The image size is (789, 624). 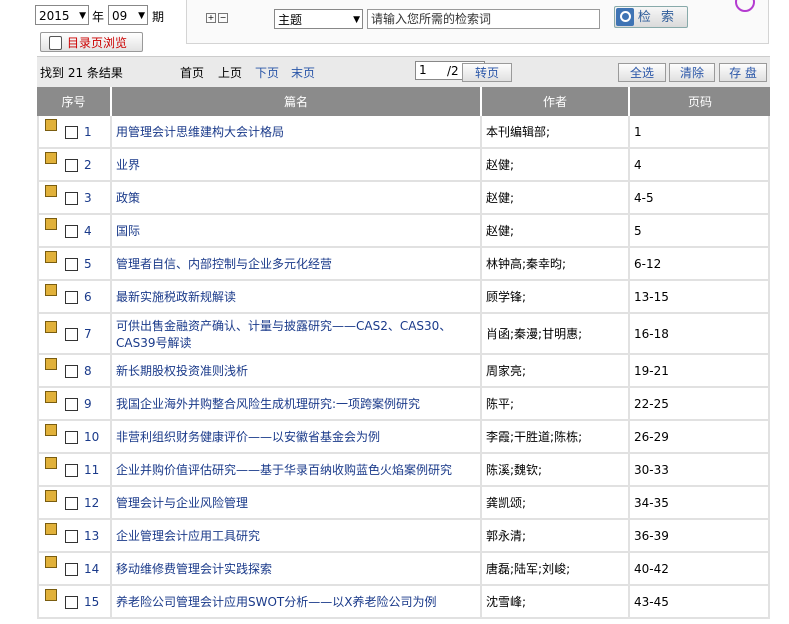 I want to click on save-button: 存 盘, so click(x=743, y=72).